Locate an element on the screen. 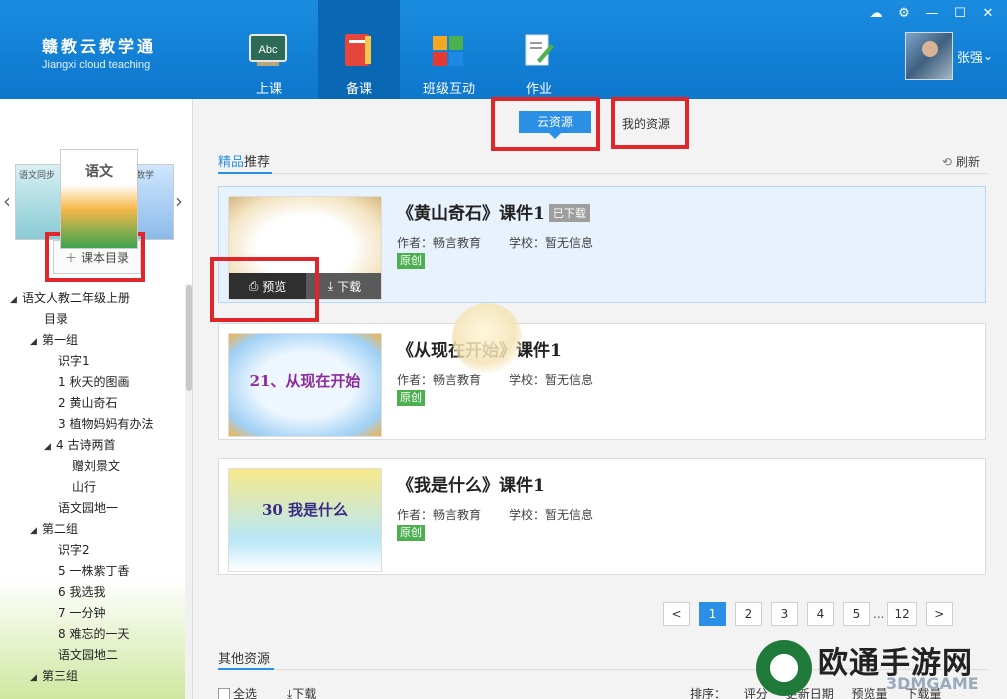 Image resolution: width=1007 pixels, height=699 pixels. watermark: 欧通手游网 3DMGAME is located at coordinates (879, 665).